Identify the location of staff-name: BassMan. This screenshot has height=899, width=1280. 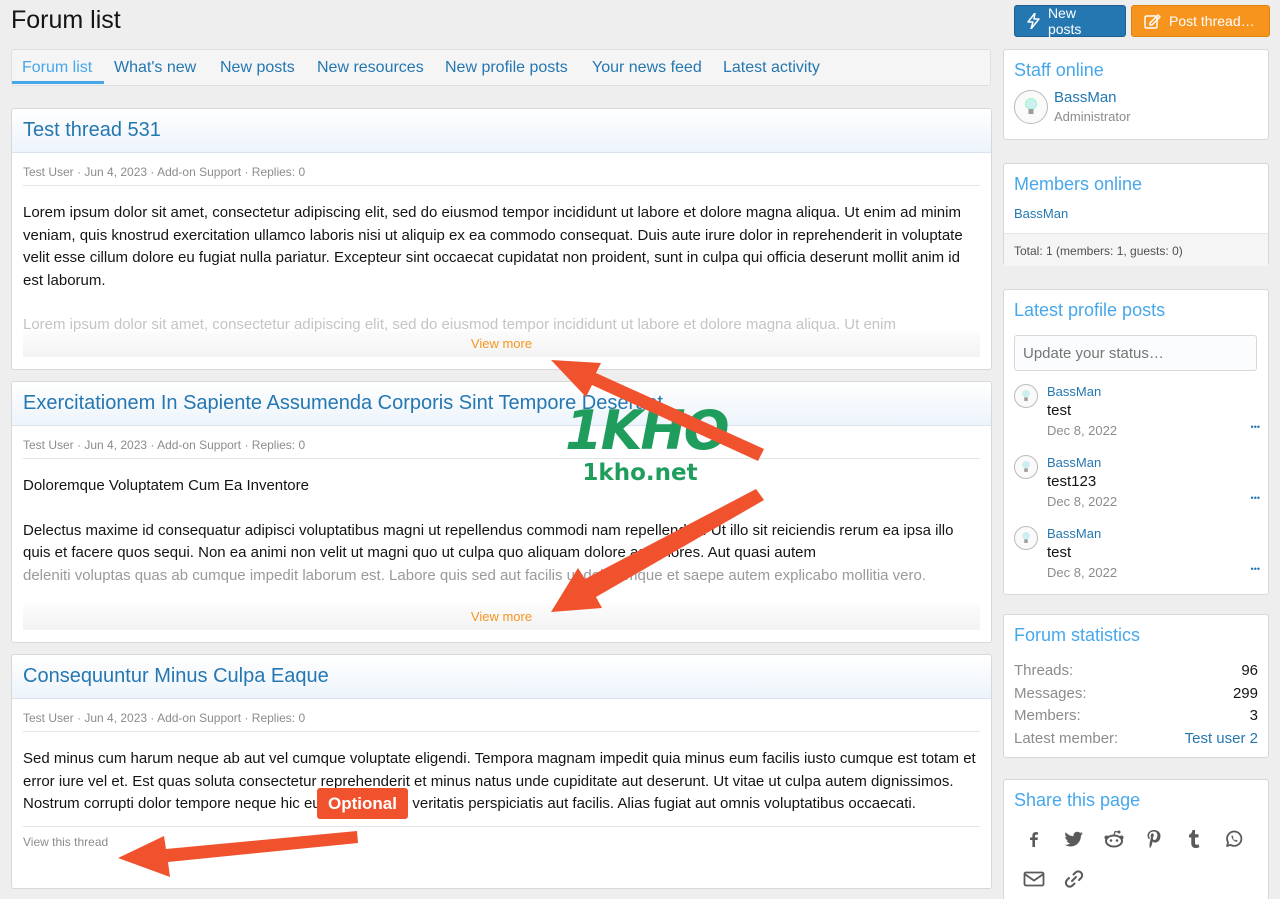
(1092, 97).